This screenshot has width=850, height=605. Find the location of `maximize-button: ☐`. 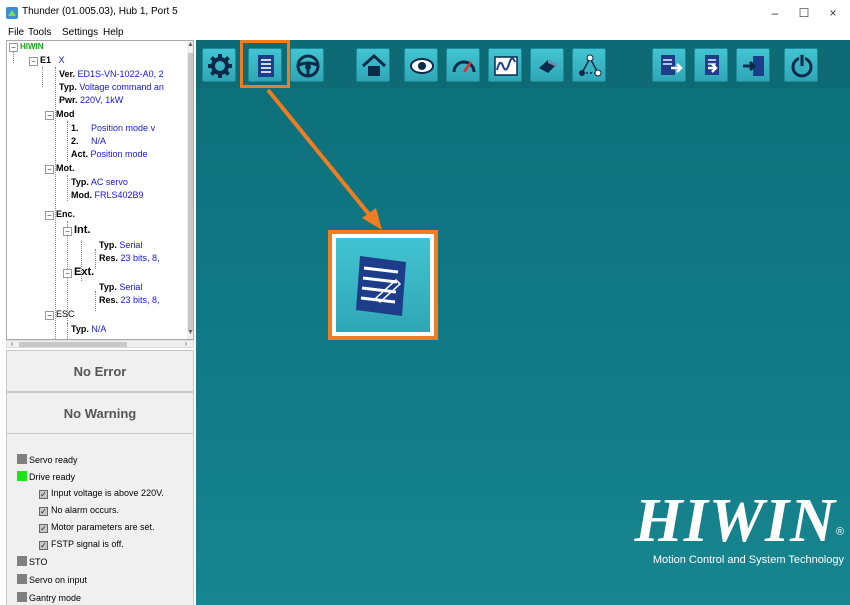

maximize-button: ☐ is located at coordinates (804, 13).